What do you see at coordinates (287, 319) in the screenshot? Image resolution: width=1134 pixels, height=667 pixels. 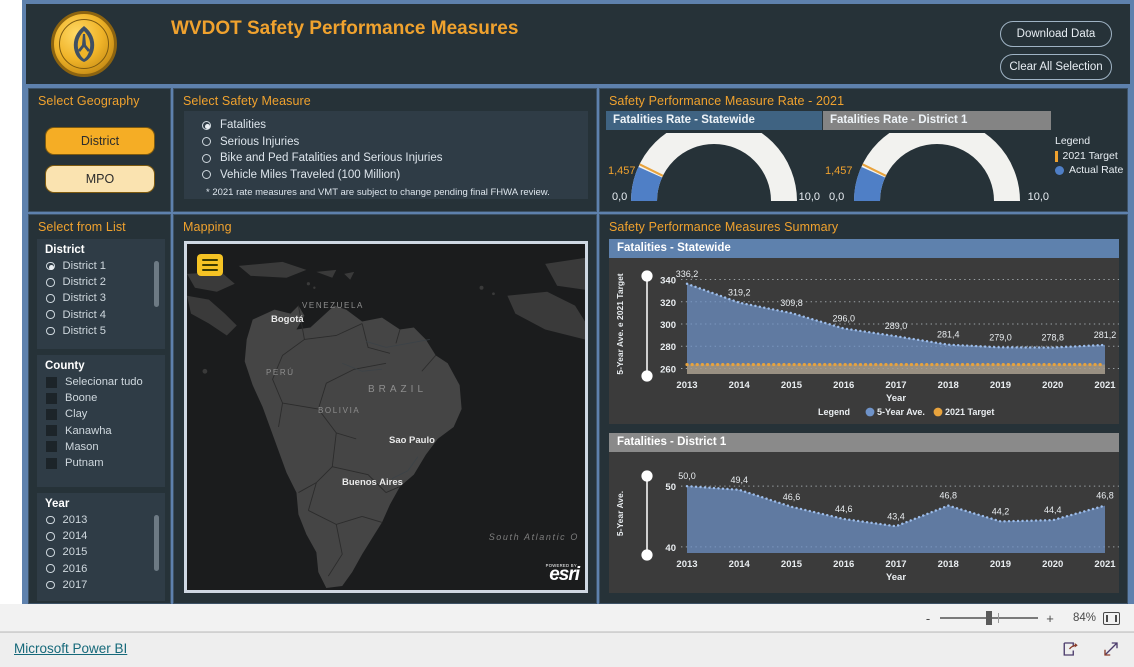 I see `map-label-bogota: Bogotá` at bounding box center [287, 319].